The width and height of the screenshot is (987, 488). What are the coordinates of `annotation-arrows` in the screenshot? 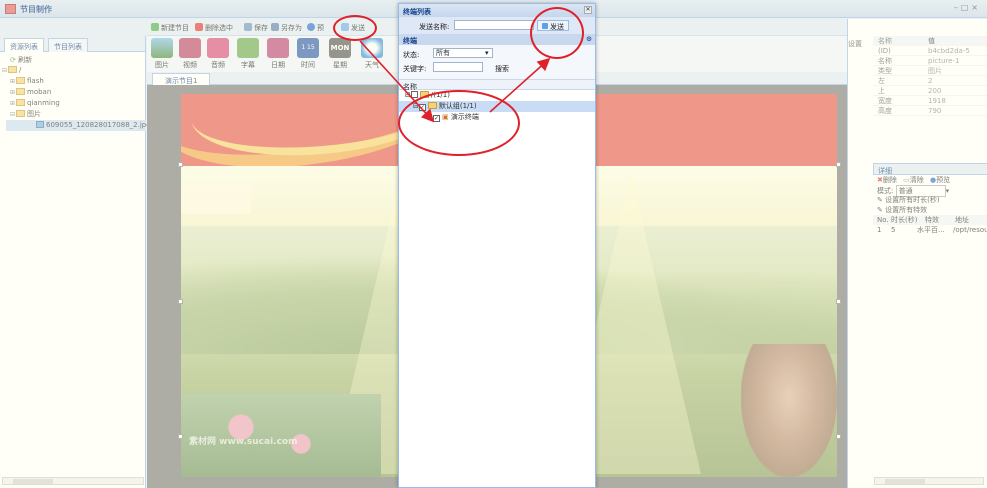 It's located at (455, 81).